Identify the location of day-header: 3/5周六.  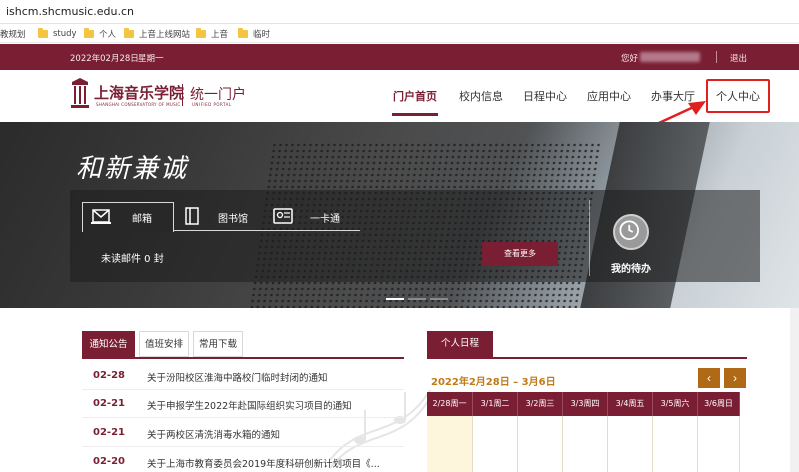
(675, 404).